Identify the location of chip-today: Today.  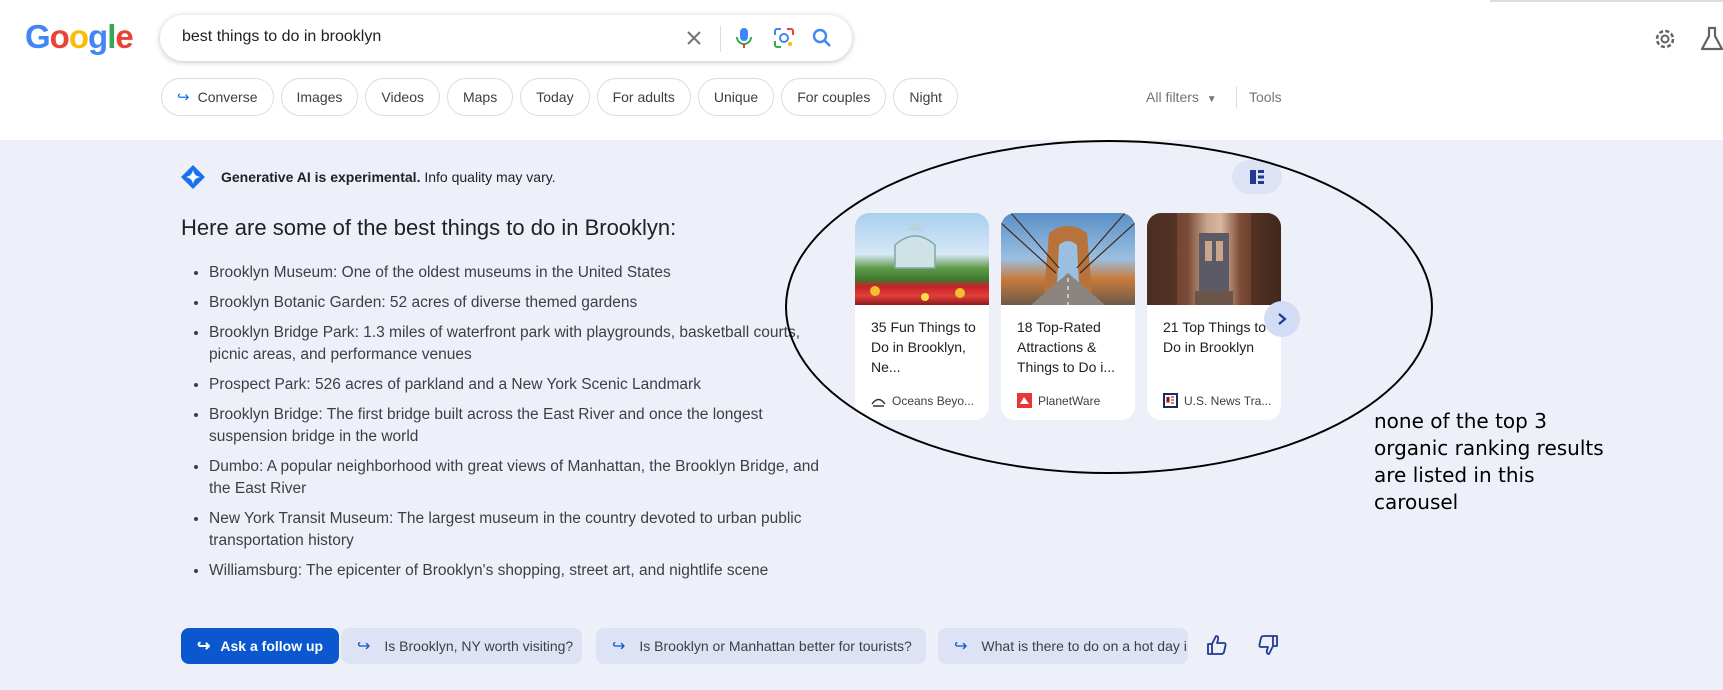
(555, 97).